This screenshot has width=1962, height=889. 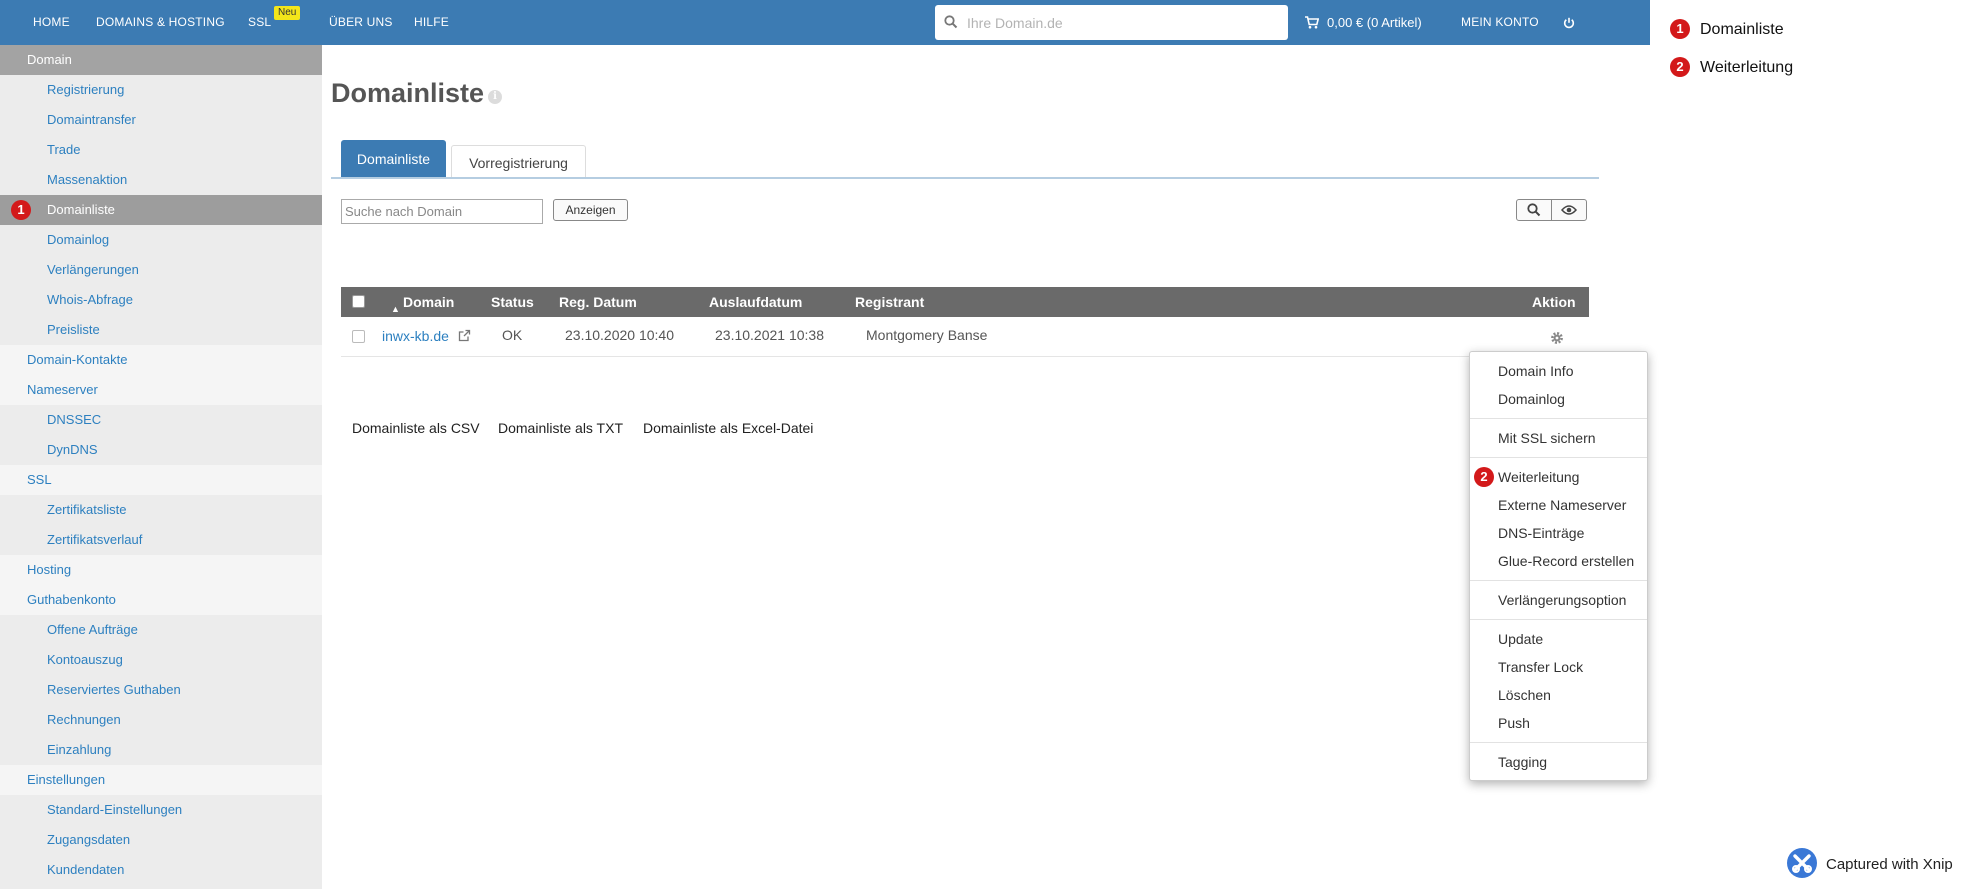 What do you see at coordinates (161, 750) in the screenshot?
I see `sidebar-item-einzahlung: Einzahlung` at bounding box center [161, 750].